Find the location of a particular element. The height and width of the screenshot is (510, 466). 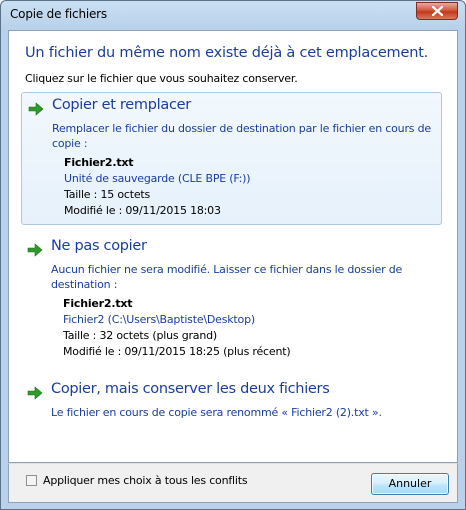

apply-all-label: Appliquer mes choix à tous les conflits is located at coordinates (145, 480).